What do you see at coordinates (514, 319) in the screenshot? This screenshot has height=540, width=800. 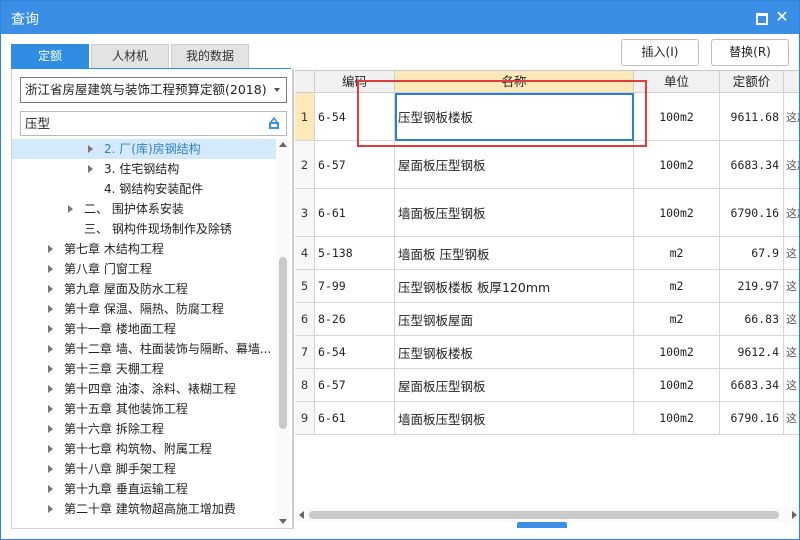 I see `cell-name: 压型钢板屋面` at bounding box center [514, 319].